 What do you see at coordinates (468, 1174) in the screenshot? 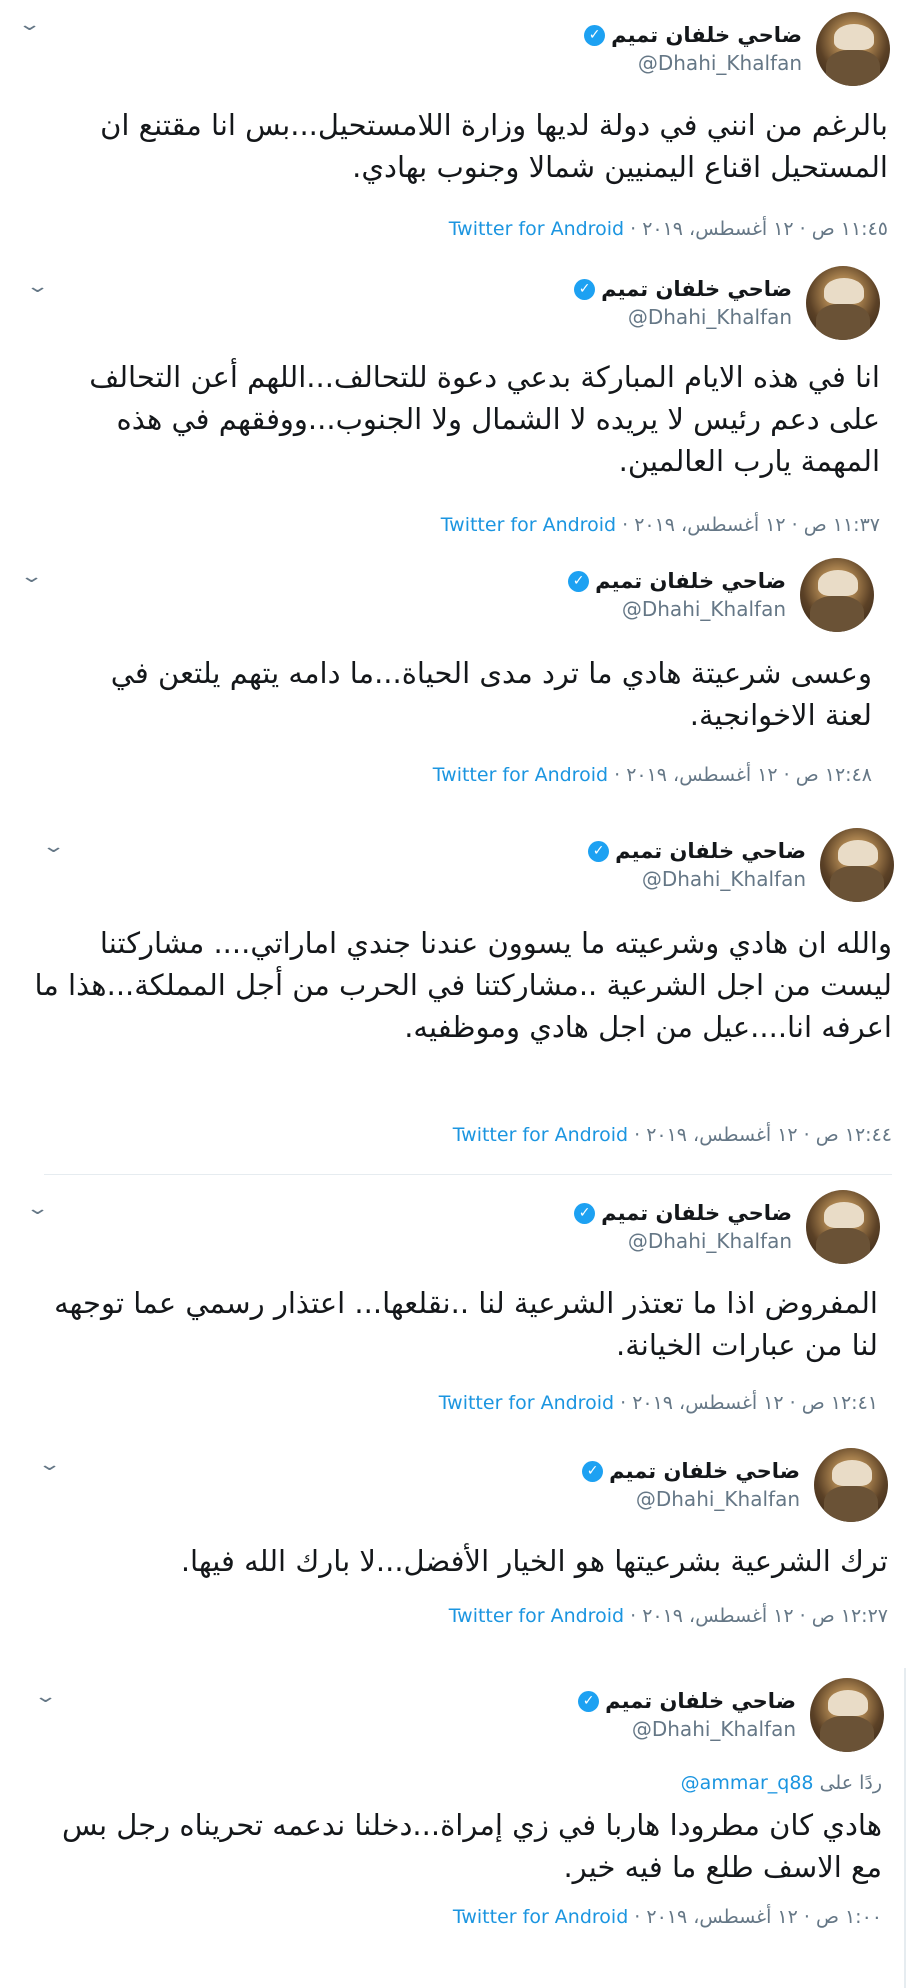
I see `divider` at bounding box center [468, 1174].